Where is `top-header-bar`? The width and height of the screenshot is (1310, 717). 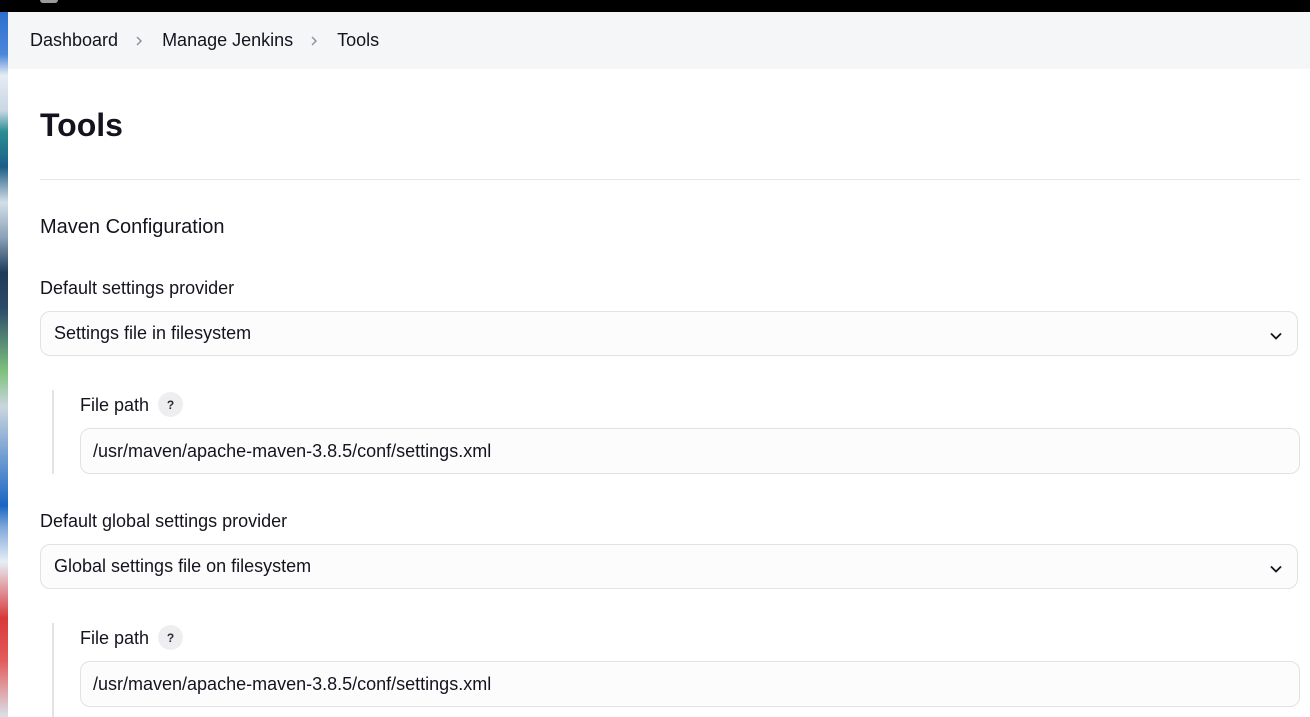
top-header-bar is located at coordinates (655, 6).